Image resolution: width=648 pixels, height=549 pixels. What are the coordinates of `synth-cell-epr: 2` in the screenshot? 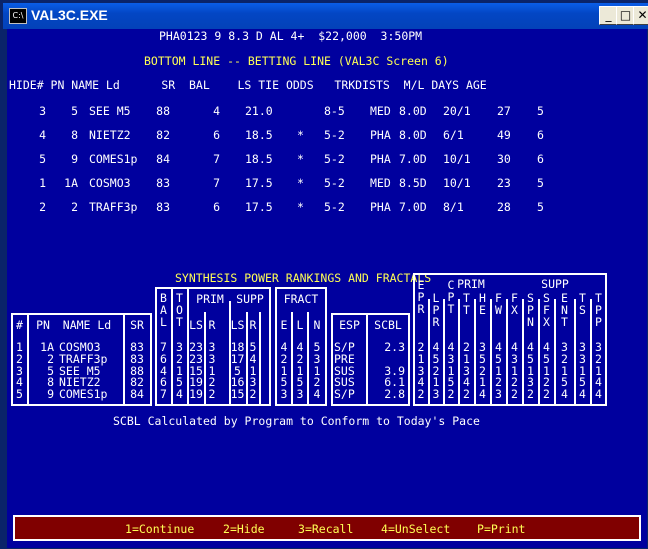 It's located at (421, 394).